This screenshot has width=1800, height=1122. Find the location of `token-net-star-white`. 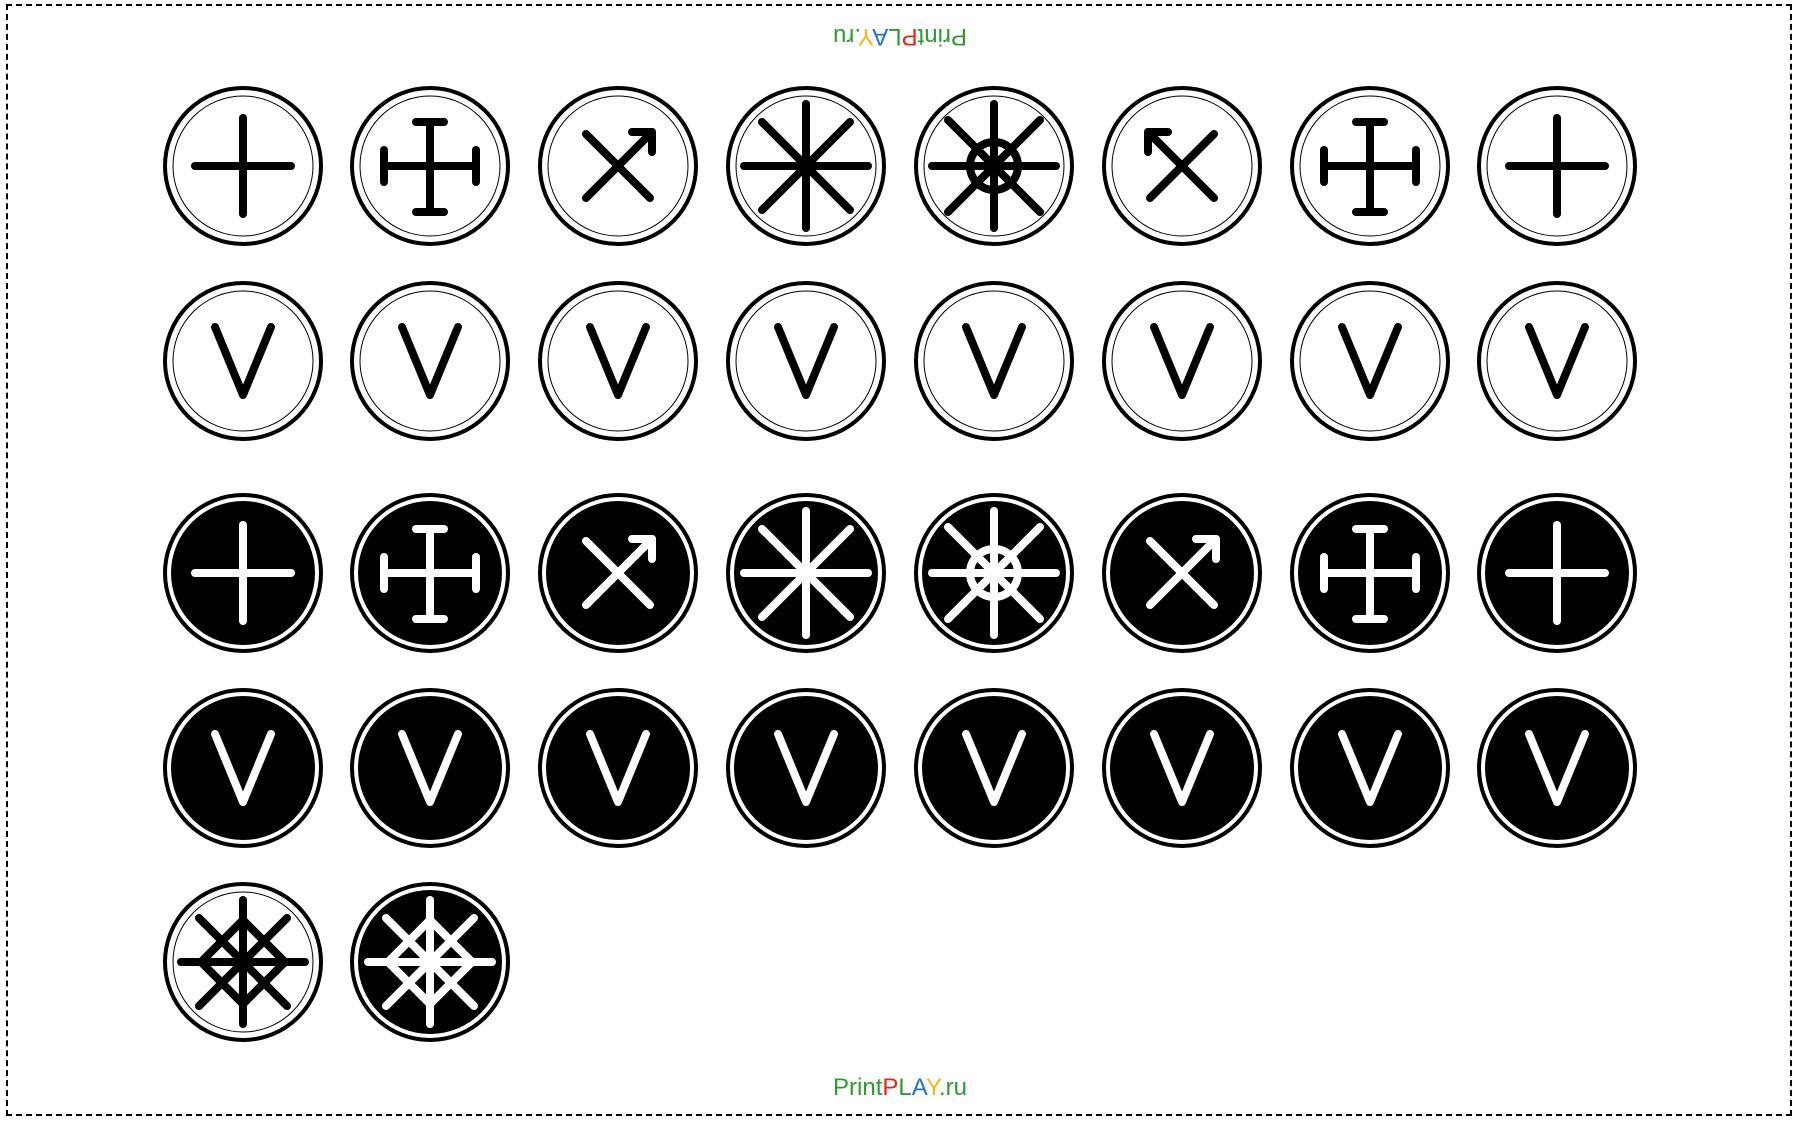

token-net-star-white is located at coordinates (243, 962).